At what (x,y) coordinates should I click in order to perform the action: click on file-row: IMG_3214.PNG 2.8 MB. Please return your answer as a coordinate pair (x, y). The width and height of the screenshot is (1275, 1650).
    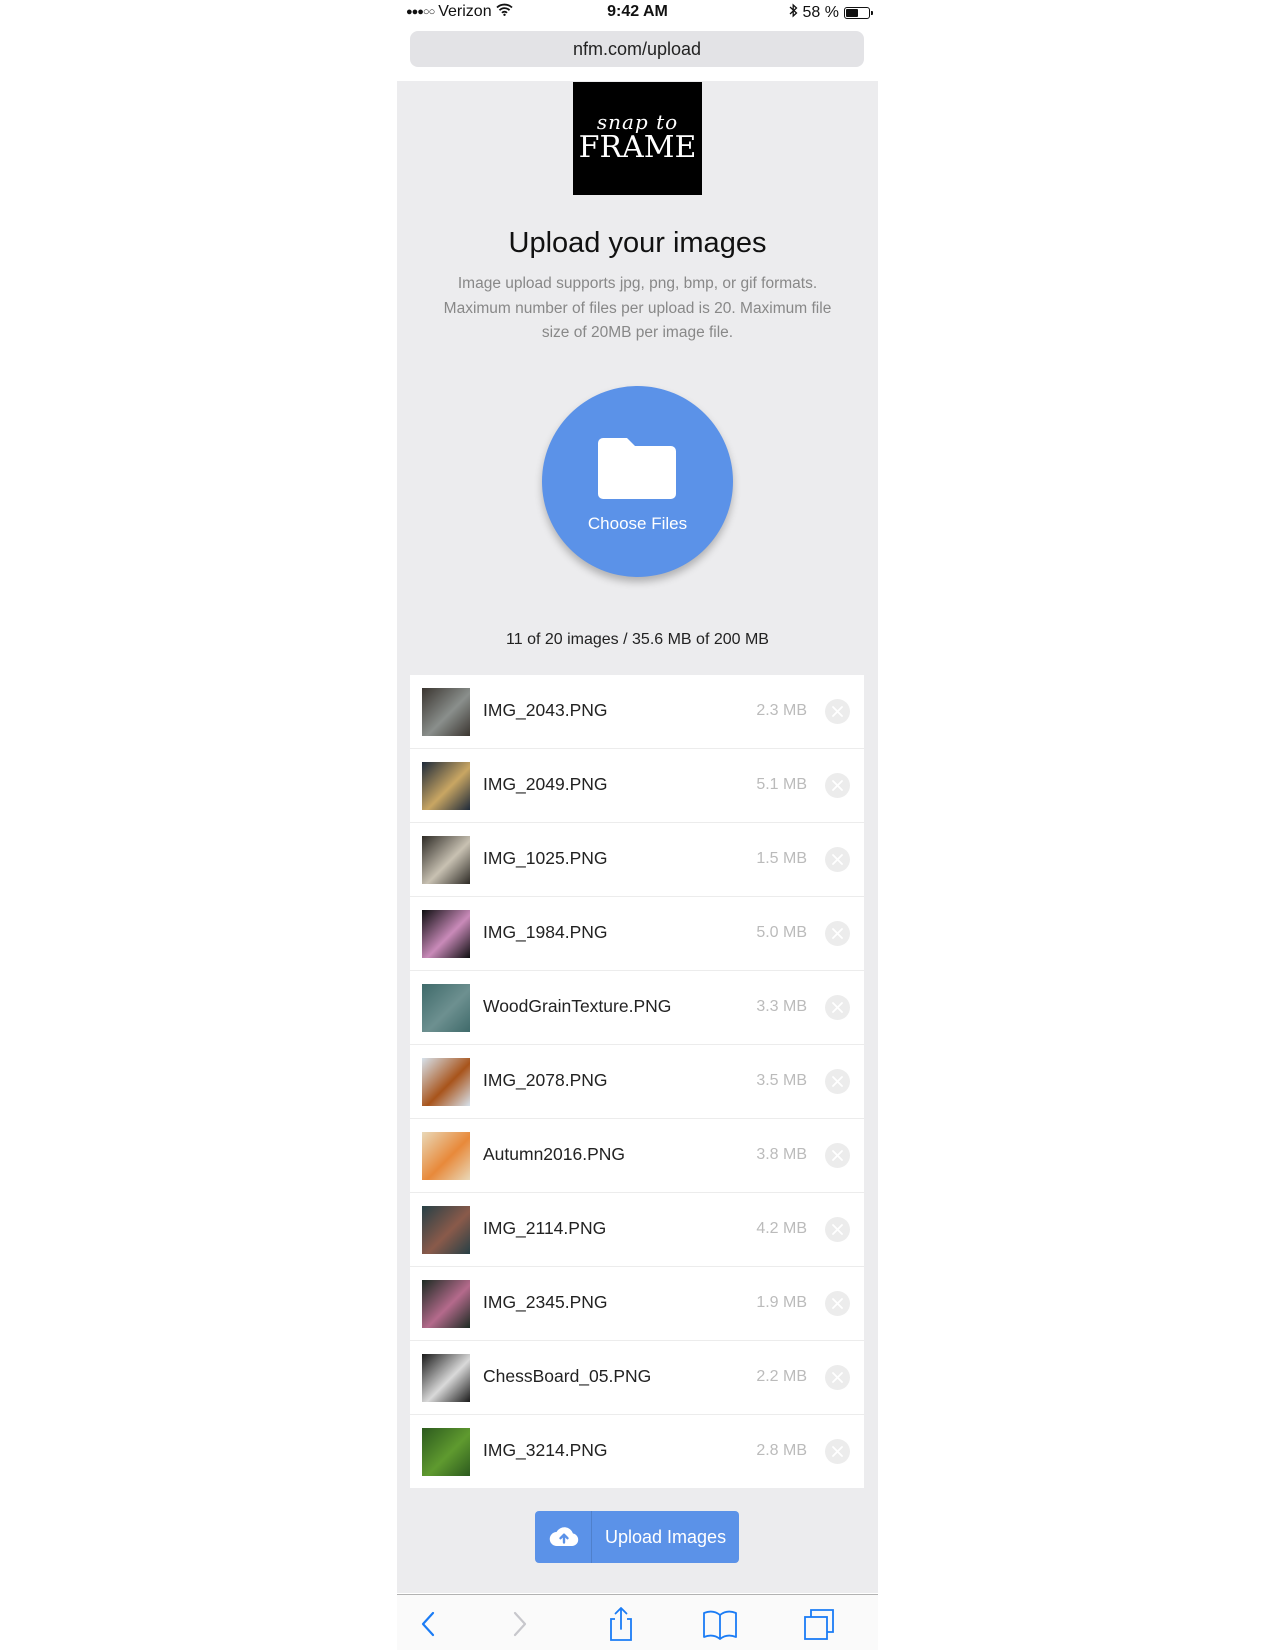
    Looking at the image, I should click on (637, 1451).